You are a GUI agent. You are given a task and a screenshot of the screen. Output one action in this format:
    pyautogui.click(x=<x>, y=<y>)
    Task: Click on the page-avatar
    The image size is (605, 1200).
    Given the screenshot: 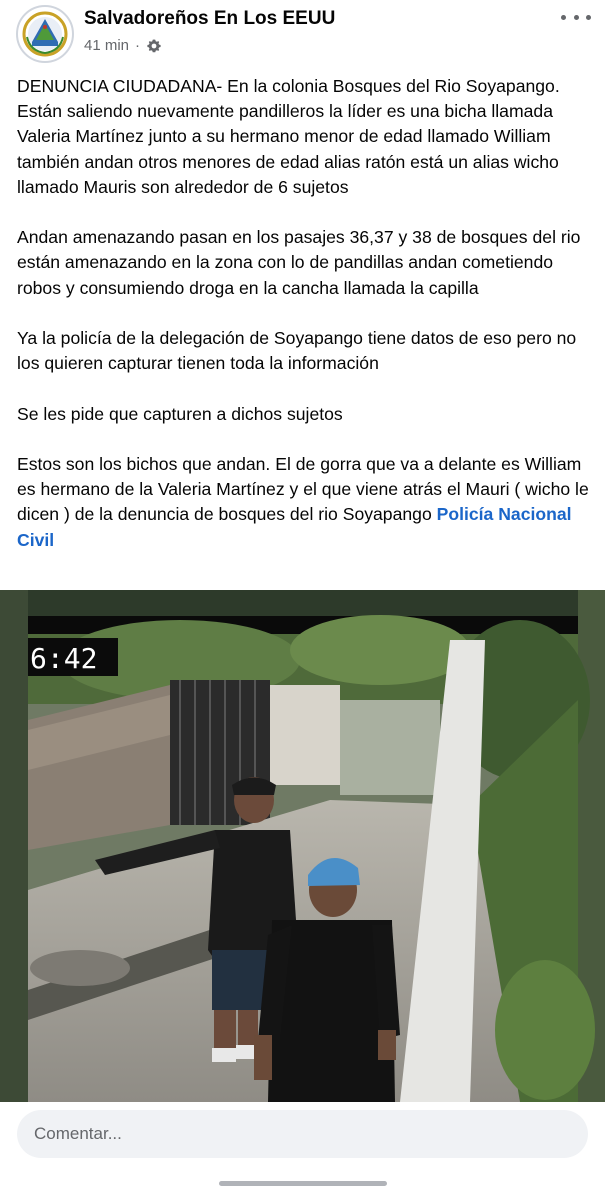 What is the action you would take?
    pyautogui.click(x=45, y=34)
    